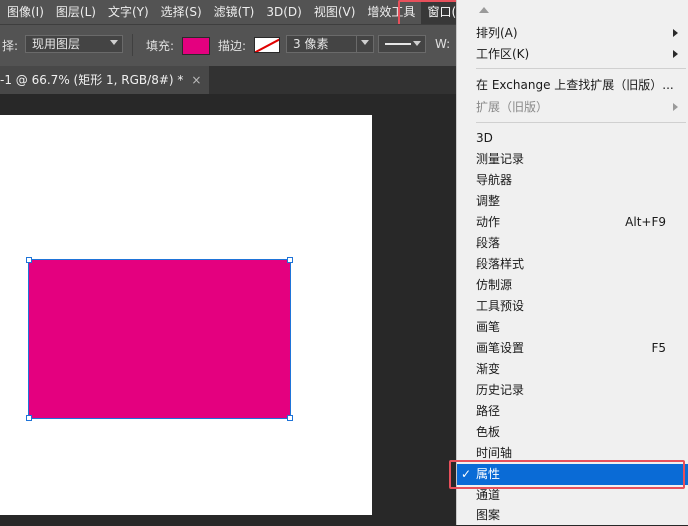 This screenshot has width=688, height=526. Describe the element at coordinates (500, 390) in the screenshot. I see `menu-item-label: 历史记录` at that location.